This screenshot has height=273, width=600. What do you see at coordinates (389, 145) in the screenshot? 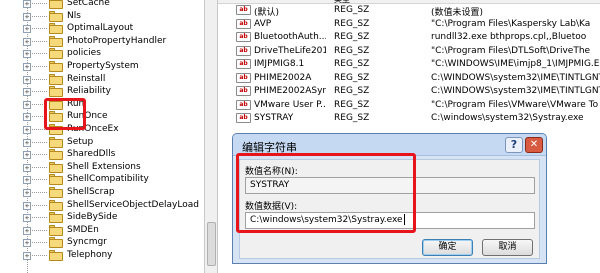
I see `dialog-title-bar: 编辑字符串 ? ✕` at bounding box center [389, 145].